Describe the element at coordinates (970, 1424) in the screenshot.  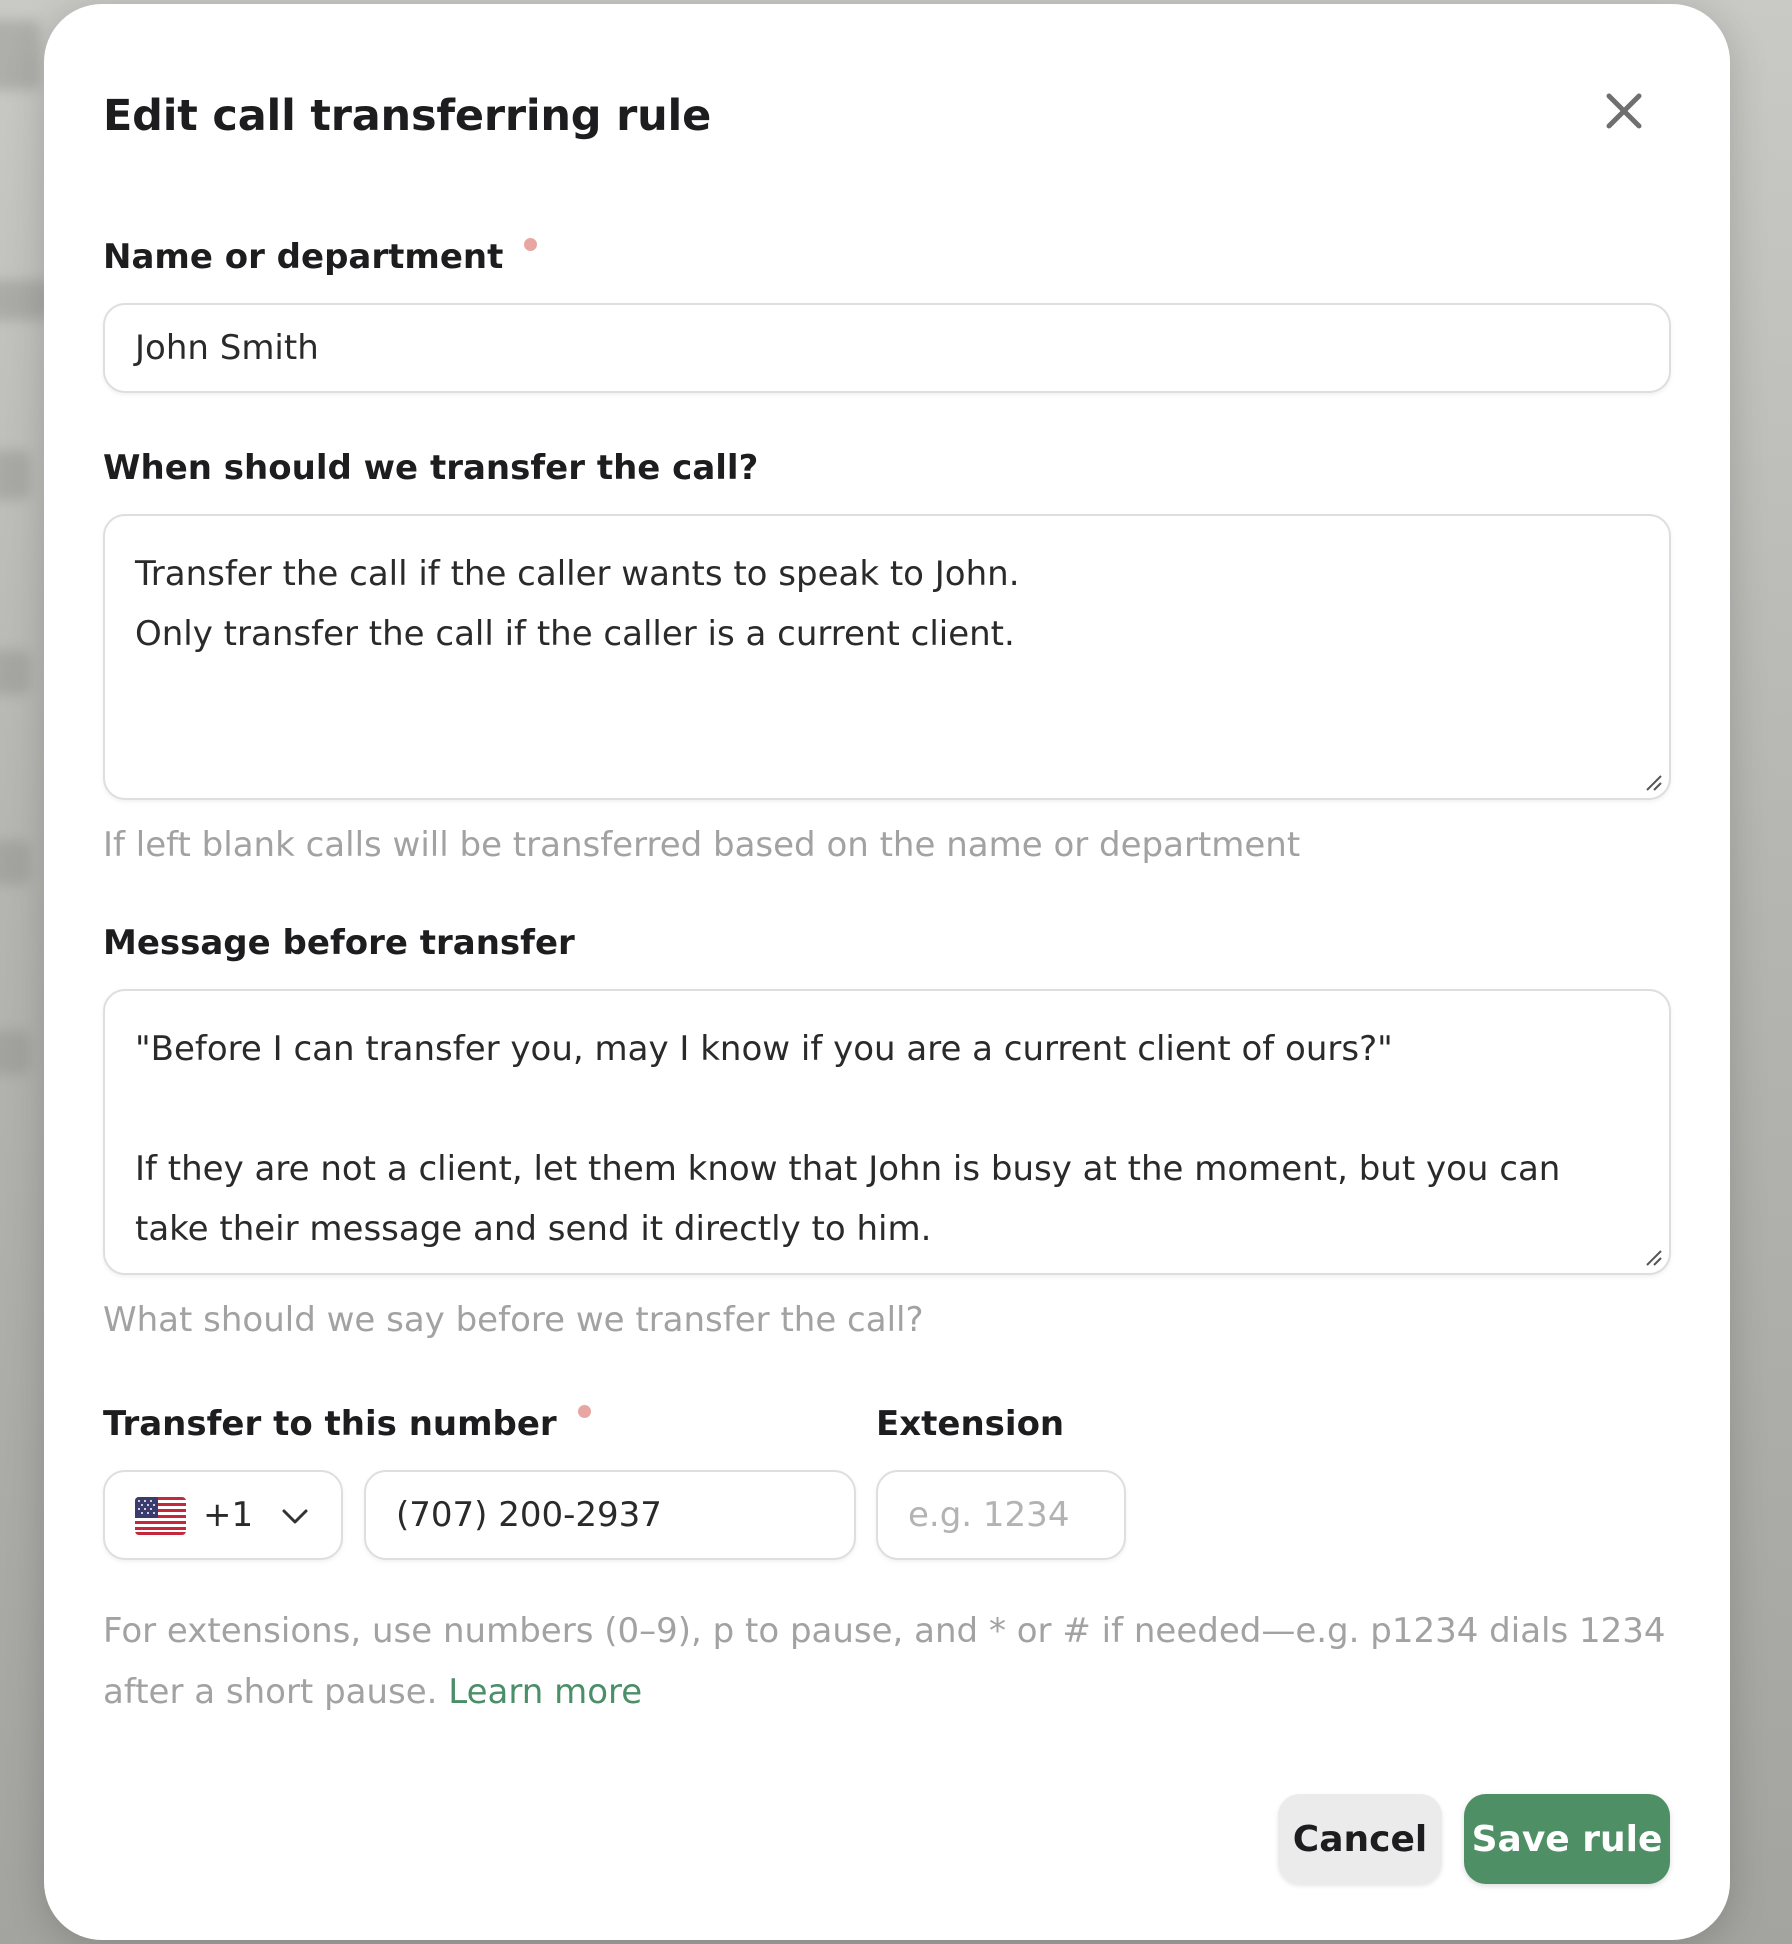
I see `extension-label: Extension` at that location.